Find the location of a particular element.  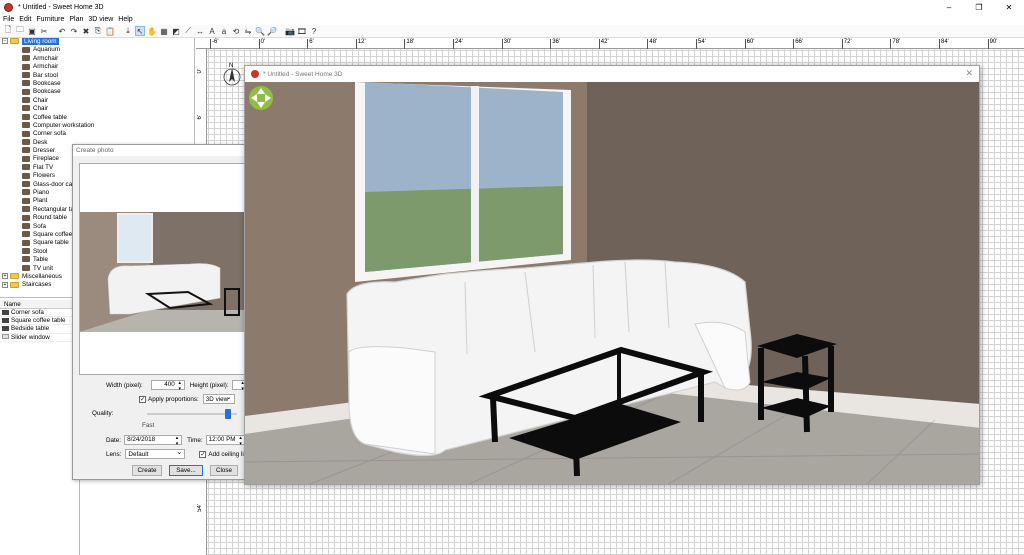

menu-help: Help is located at coordinates (125, 19).